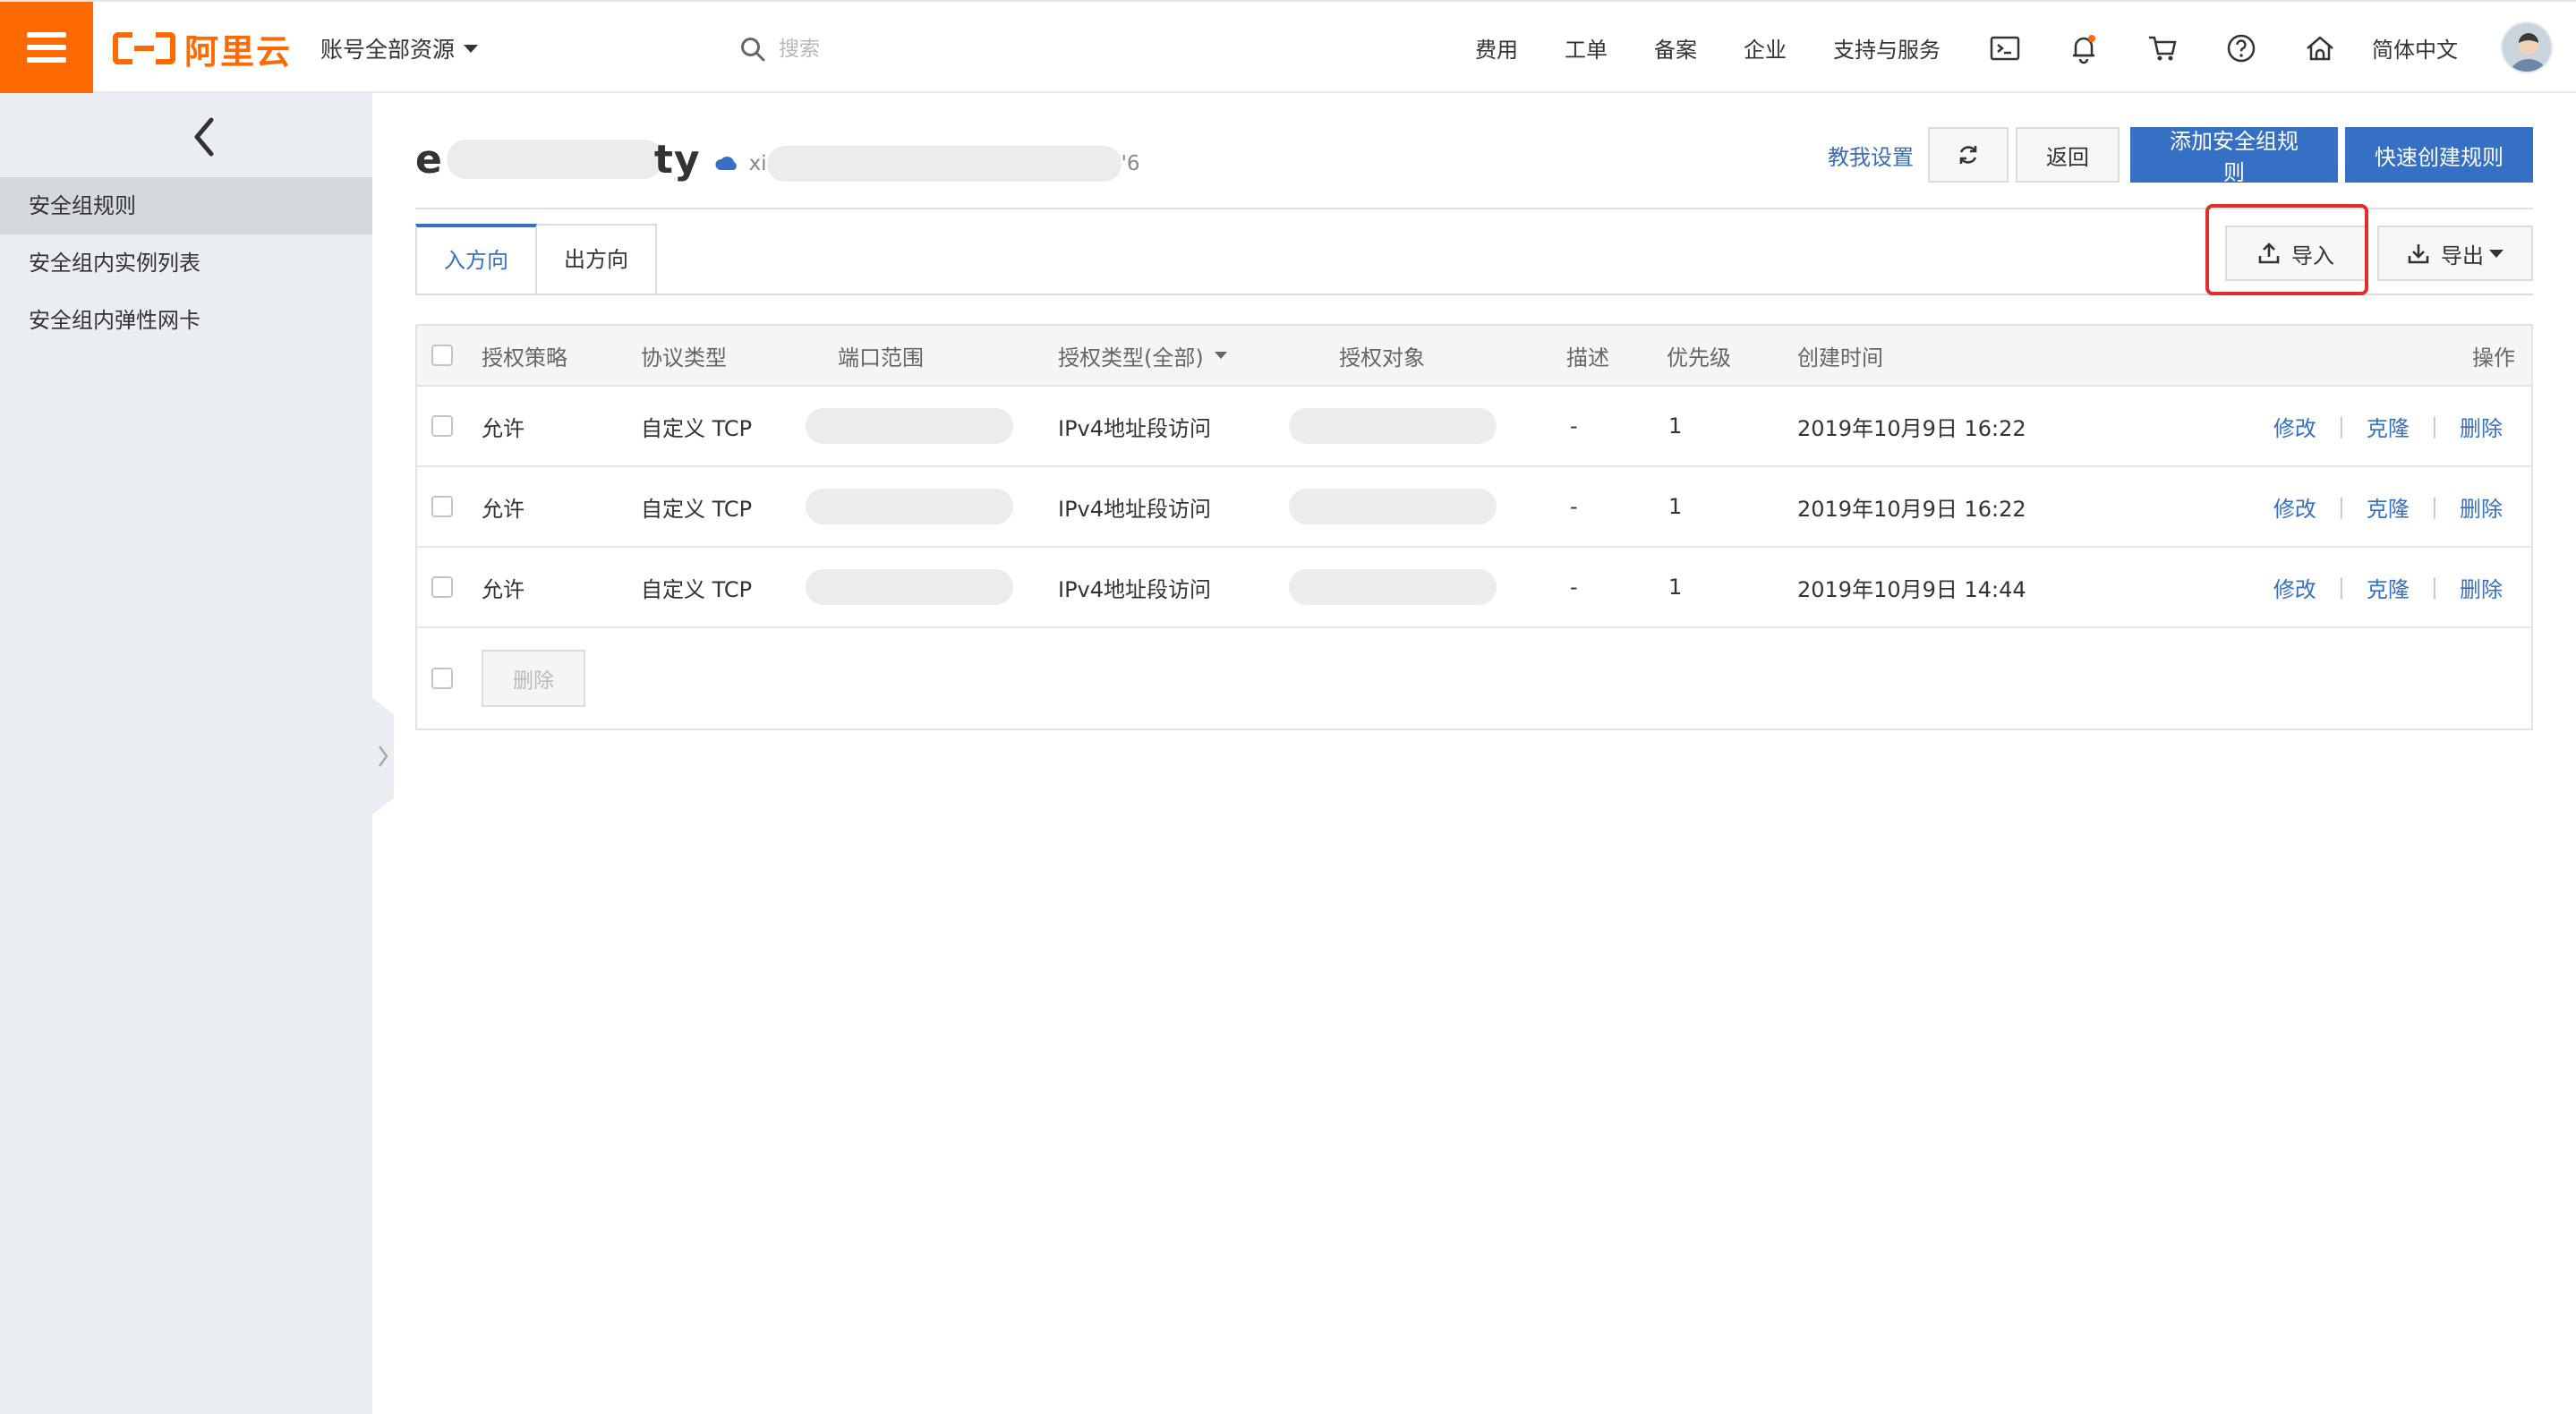  I want to click on select-all-cell, so click(442, 355).